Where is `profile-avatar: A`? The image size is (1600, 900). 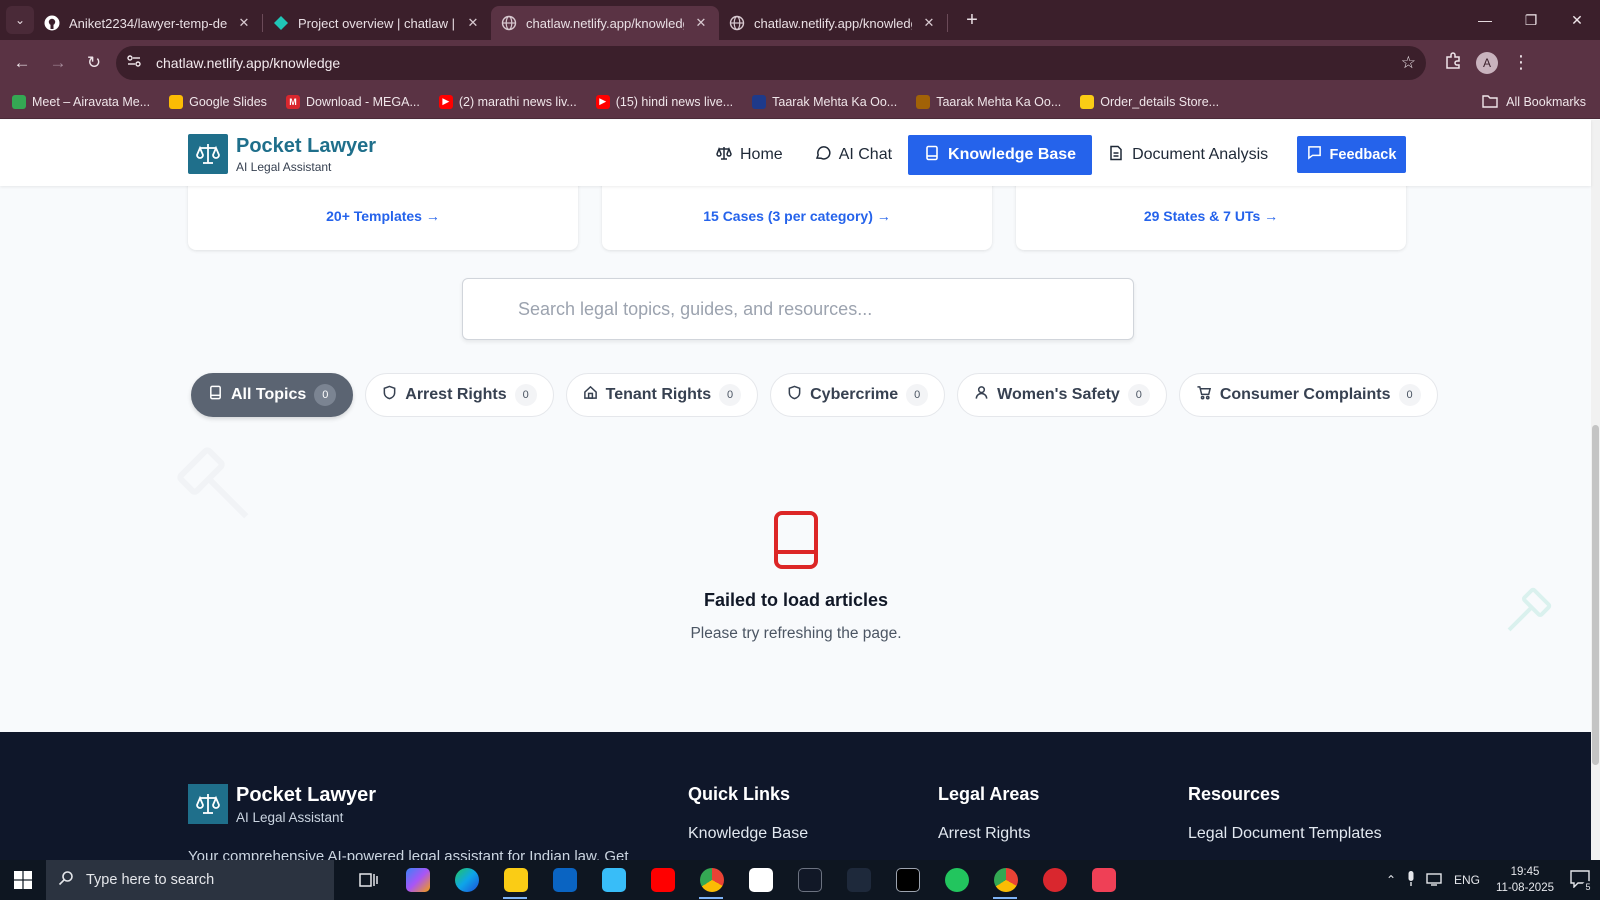
profile-avatar: A is located at coordinates (1487, 62).